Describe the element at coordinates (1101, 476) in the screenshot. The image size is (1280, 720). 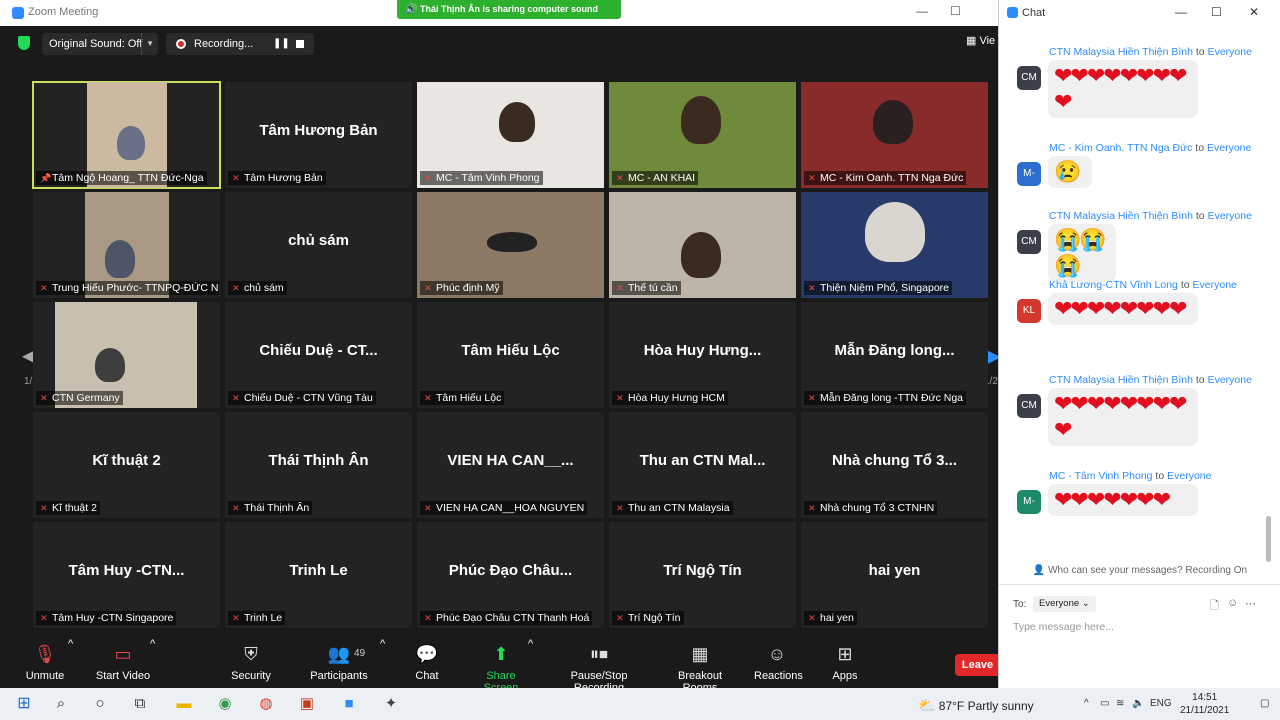
I see `sender-name: MC - Tâm Vinh Phong` at that location.